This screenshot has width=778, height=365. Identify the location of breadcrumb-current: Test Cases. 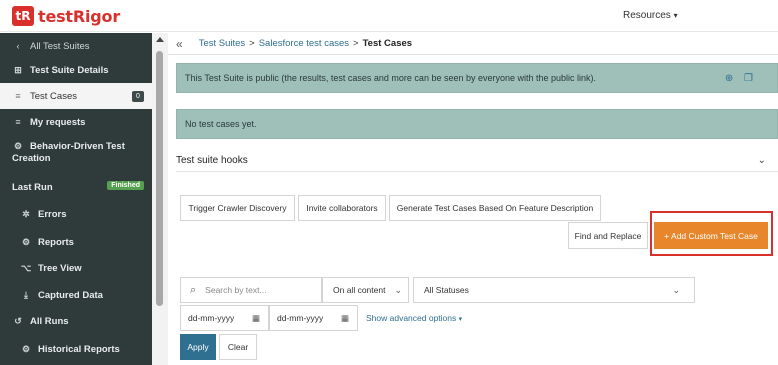
(387, 43).